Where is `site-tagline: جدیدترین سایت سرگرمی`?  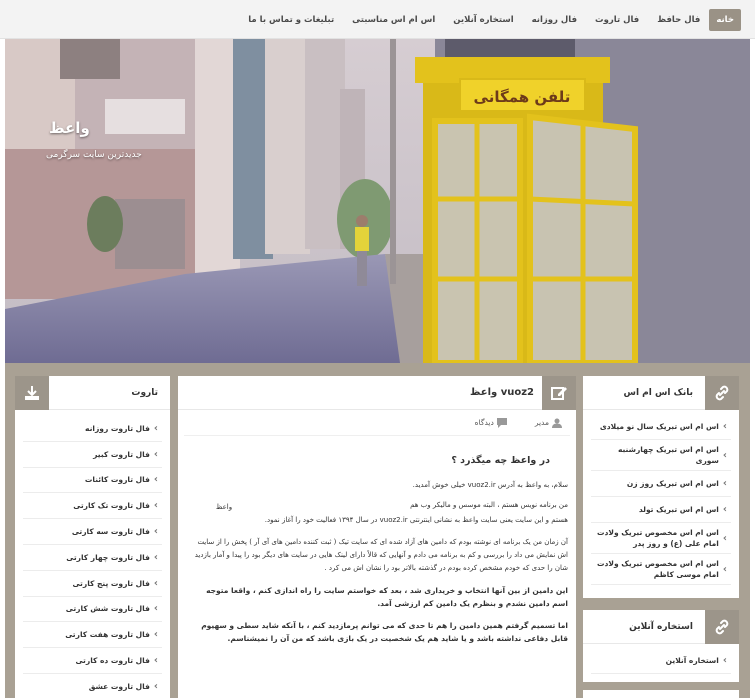
site-tagline: جدیدترین سایت سرگرمی is located at coordinates (94, 155).